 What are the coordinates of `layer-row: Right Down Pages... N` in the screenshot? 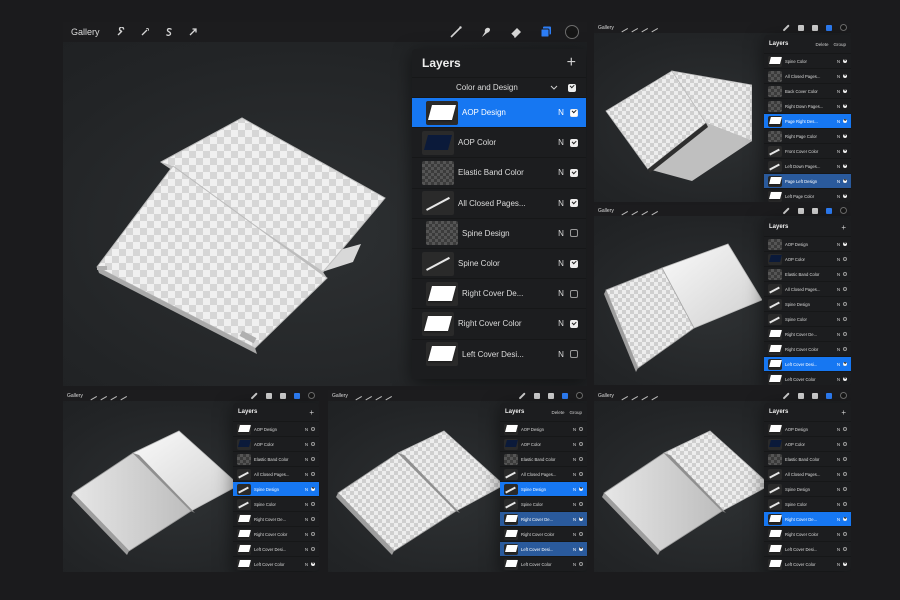 It's located at (807, 105).